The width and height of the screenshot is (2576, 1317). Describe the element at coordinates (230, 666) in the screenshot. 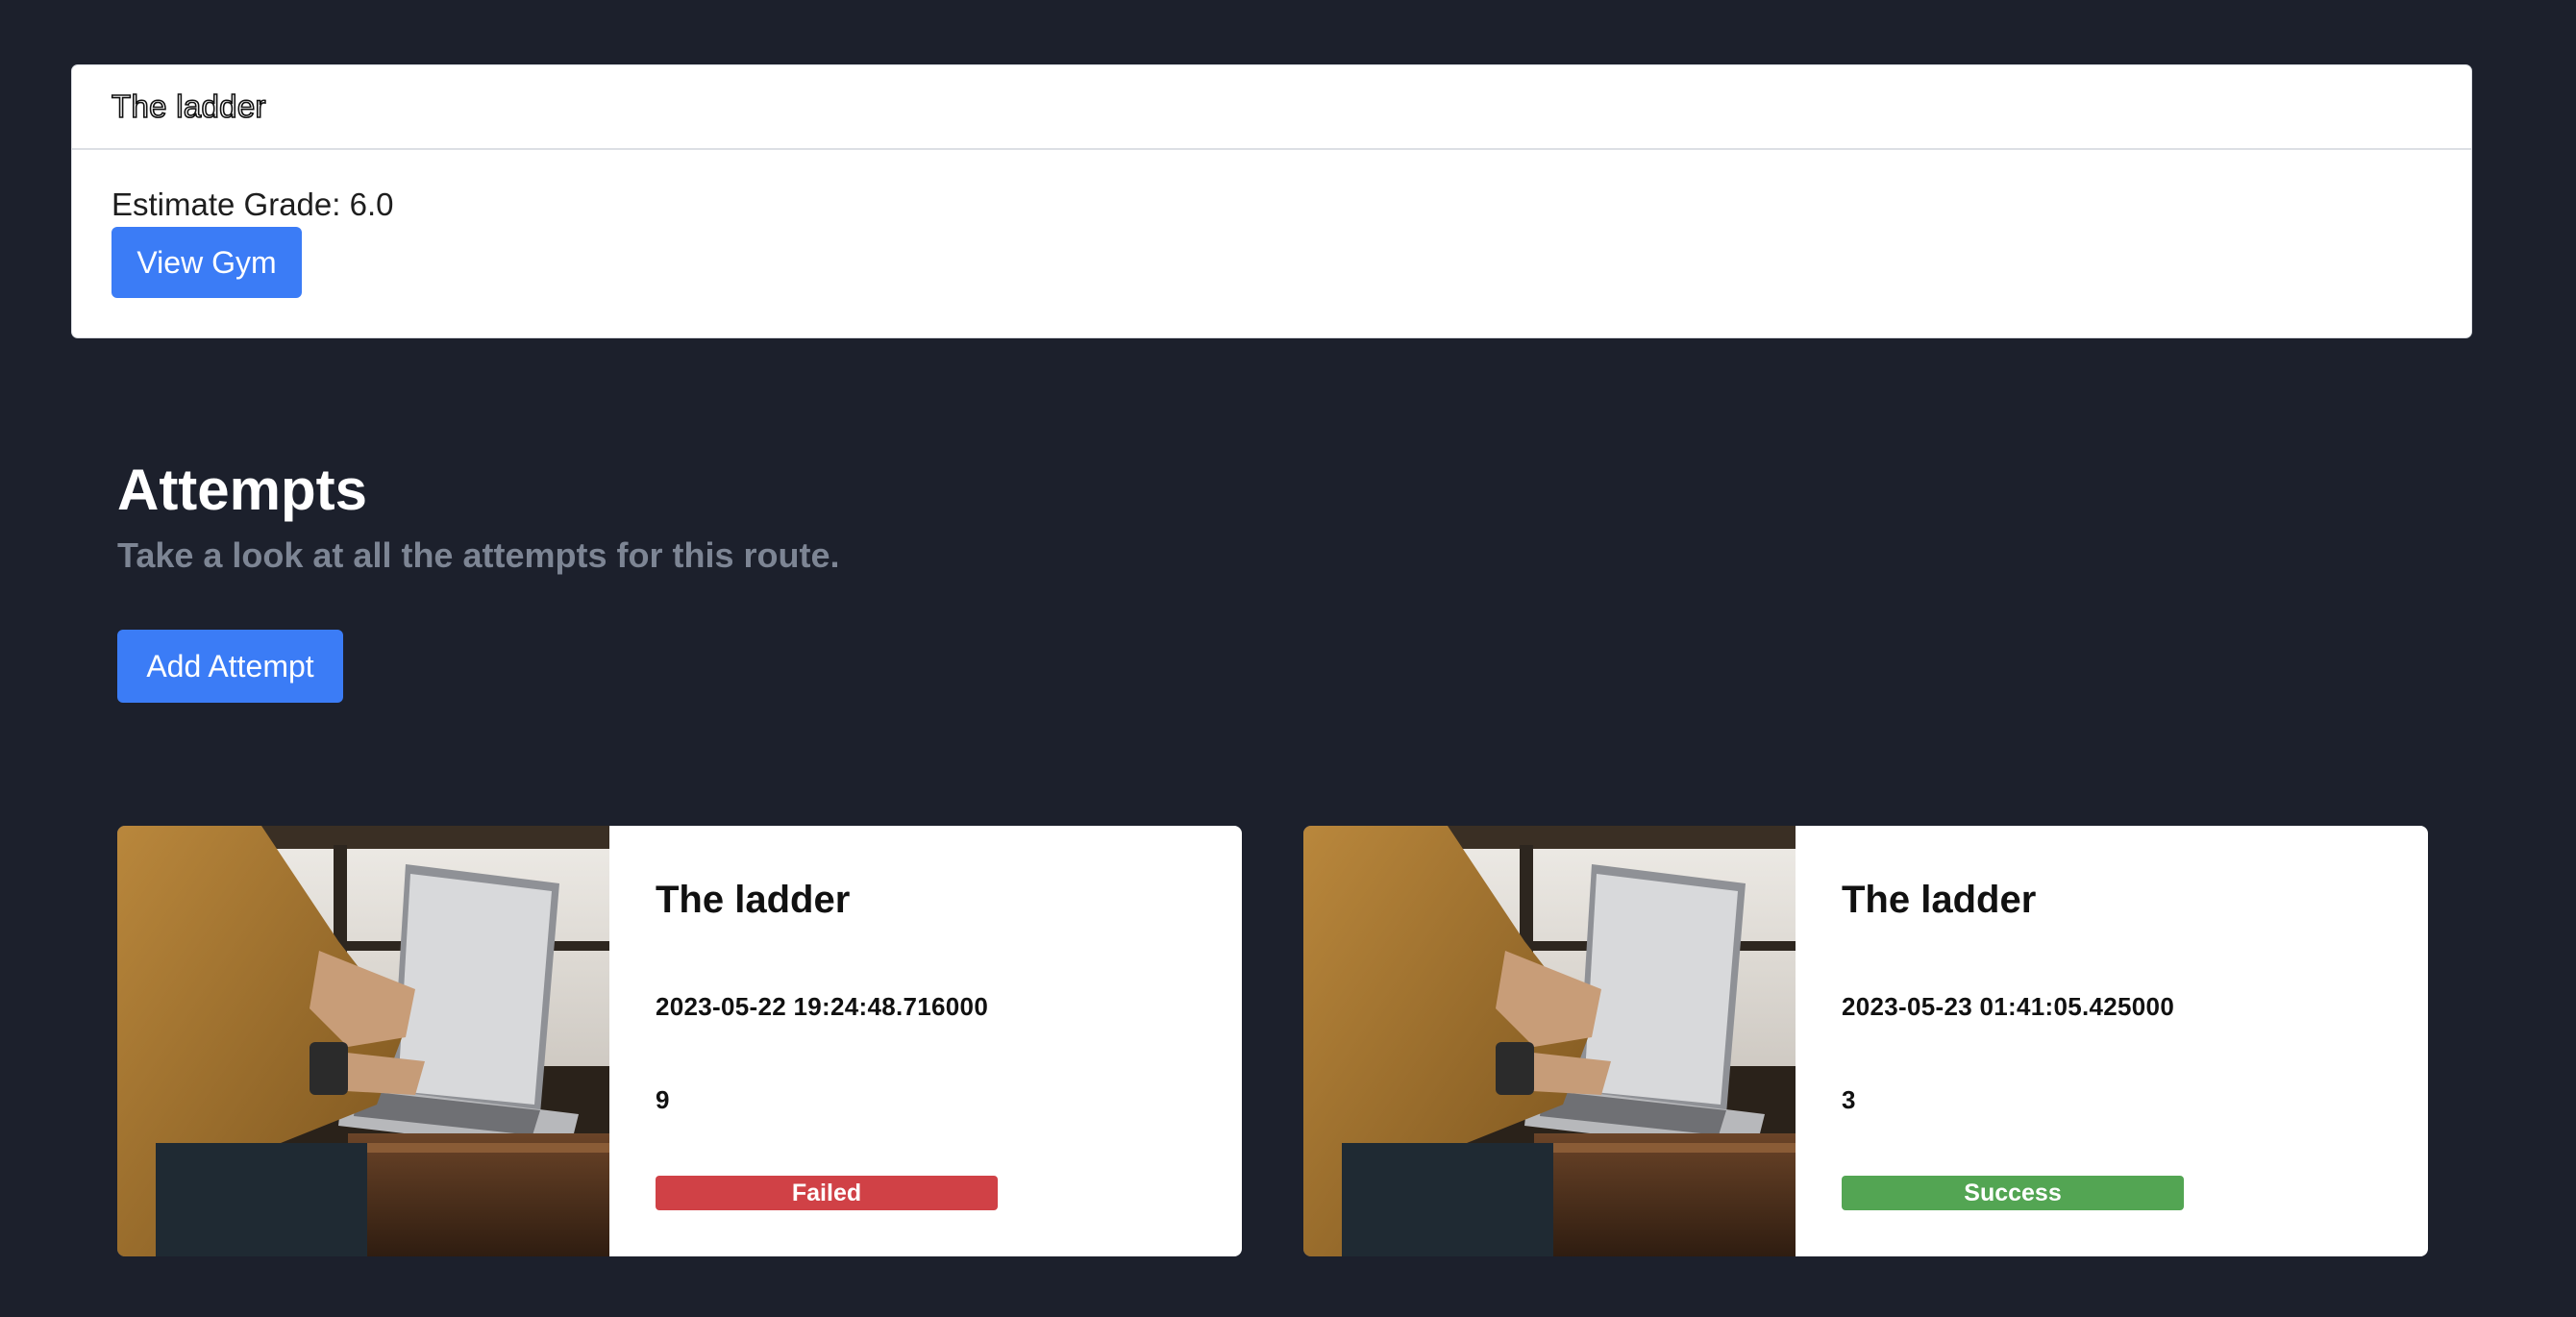

I see `add-attempt-button: Add Attempt` at that location.